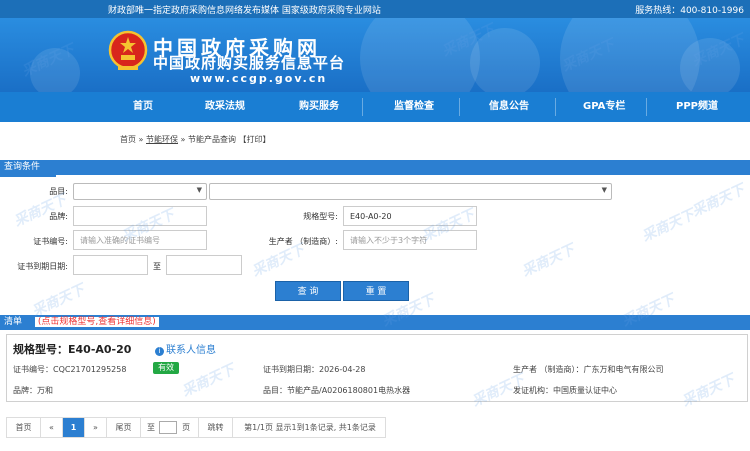 The image size is (750, 451). Describe the element at coordinates (255, 139) in the screenshot. I see `print-link: 【打印】` at that location.